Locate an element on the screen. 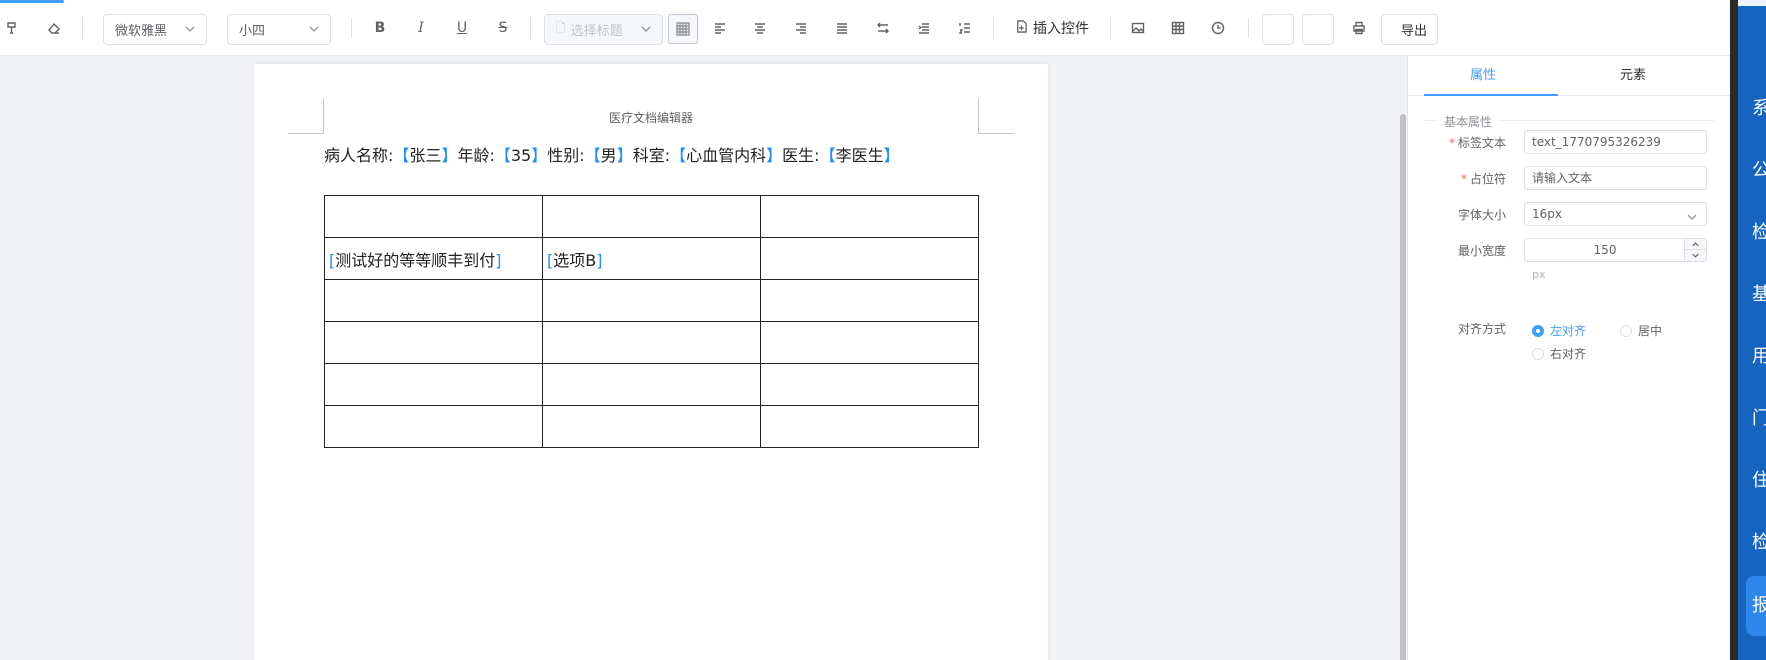 The image size is (1766, 660). label-text-input: text_1770795326239 is located at coordinates (1615, 142).